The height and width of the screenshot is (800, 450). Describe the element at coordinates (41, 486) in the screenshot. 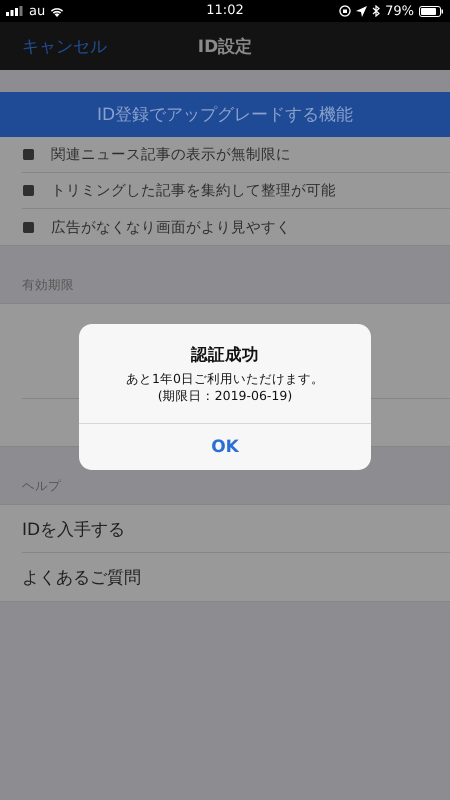

I see `section-header: ヘルプ` at that location.